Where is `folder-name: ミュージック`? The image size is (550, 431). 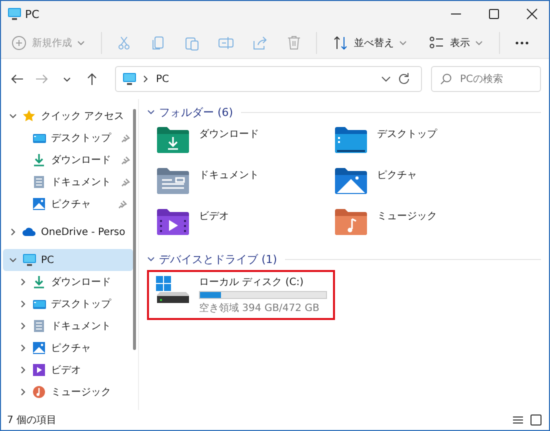 folder-name: ミュージック is located at coordinates (407, 216).